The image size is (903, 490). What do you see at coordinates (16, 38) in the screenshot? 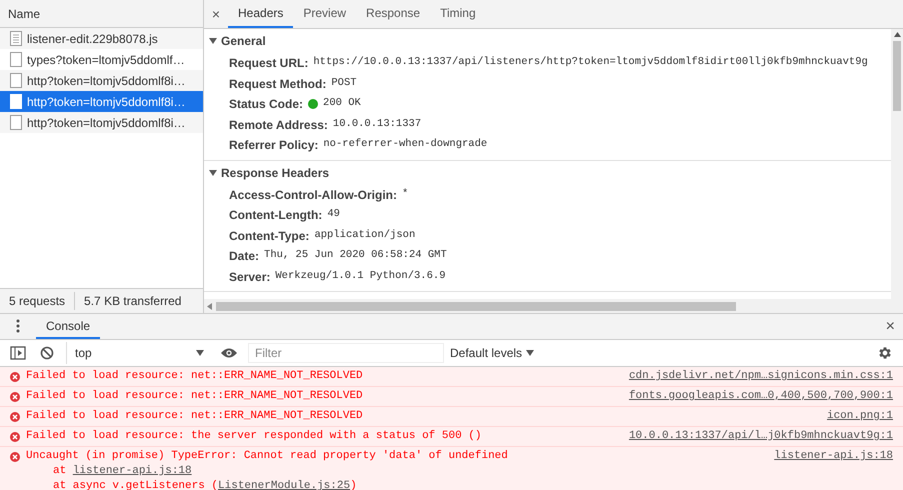
I see `script-file-icon` at bounding box center [16, 38].